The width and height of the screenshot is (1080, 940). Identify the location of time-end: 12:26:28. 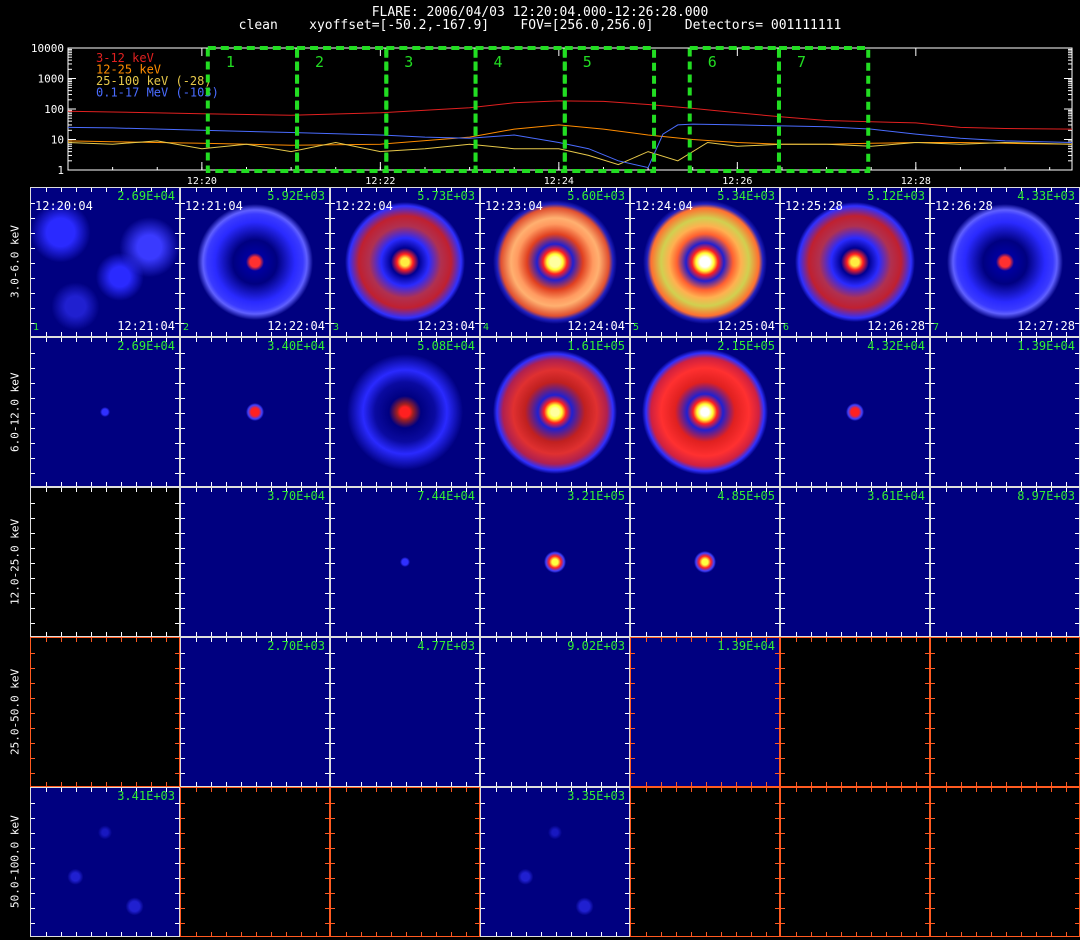
(896, 326).